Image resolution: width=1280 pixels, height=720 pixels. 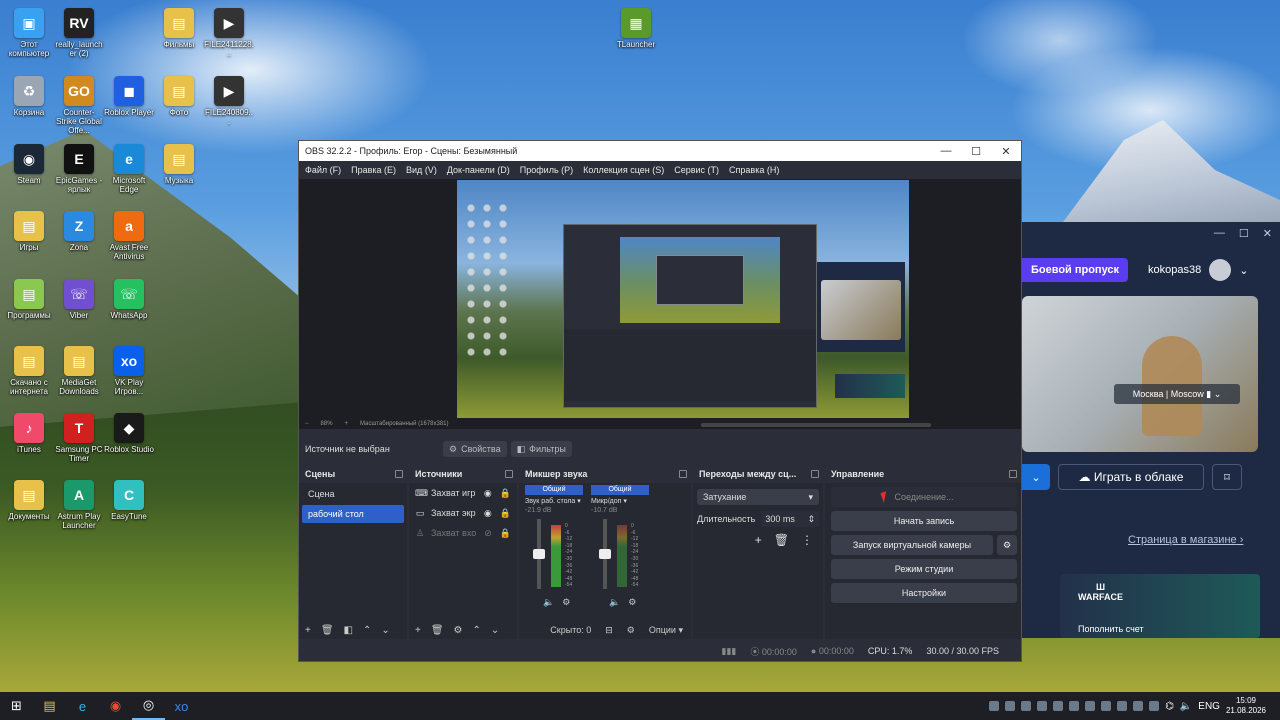 I want to click on menu-profile: Профиль (P), so click(x=546, y=170).